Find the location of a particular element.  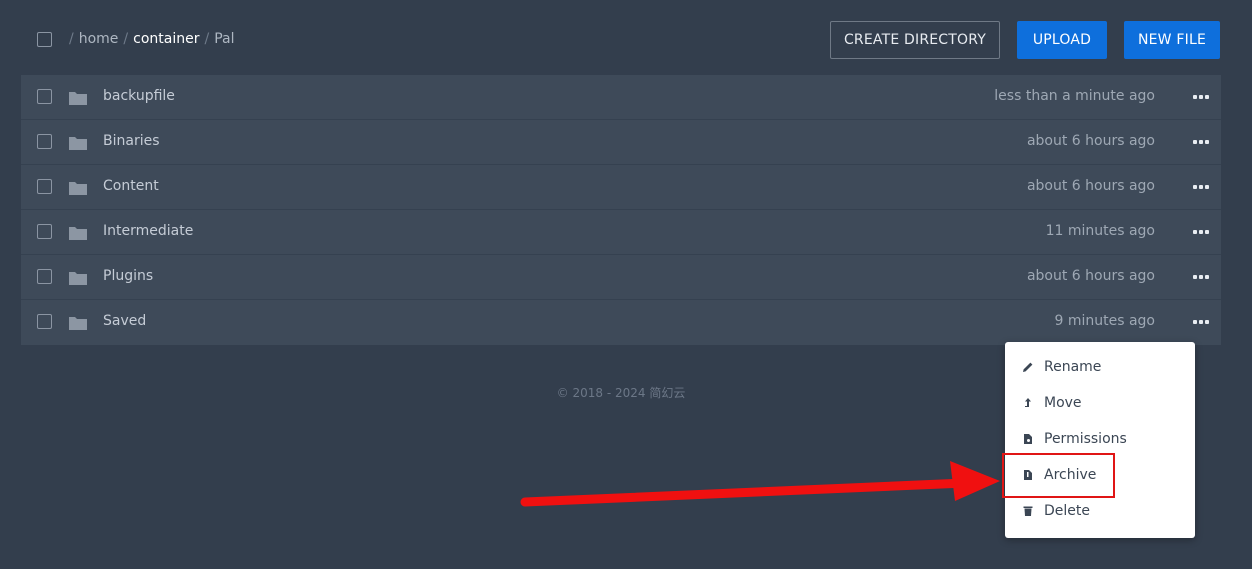

menu-item-label: Archive is located at coordinates (1070, 475).